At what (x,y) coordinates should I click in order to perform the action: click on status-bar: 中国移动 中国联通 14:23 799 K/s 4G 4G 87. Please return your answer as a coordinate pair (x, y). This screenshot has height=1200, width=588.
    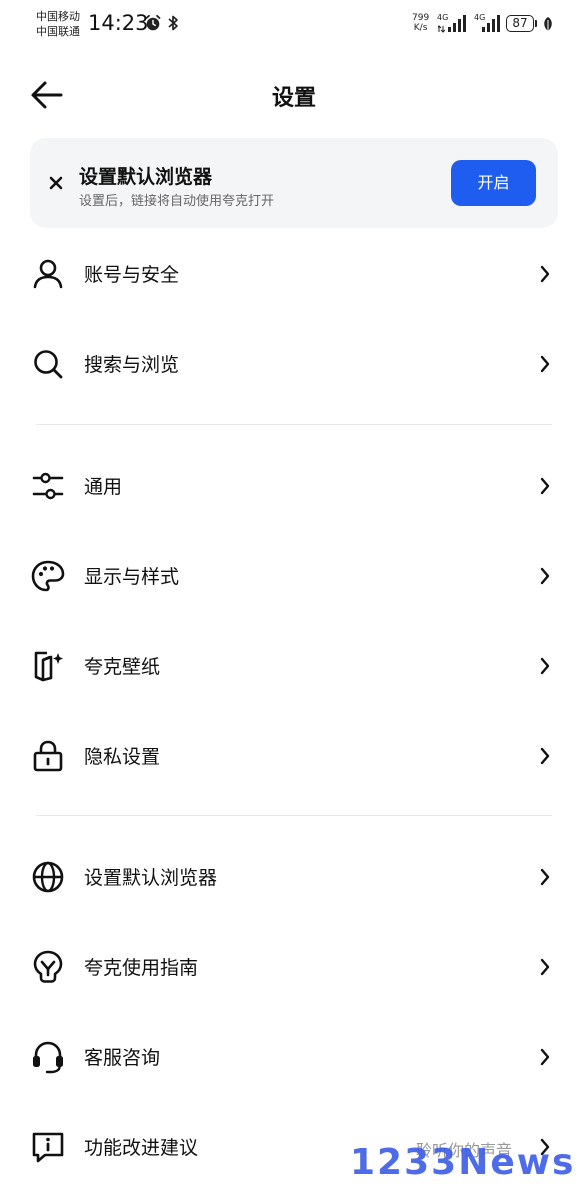
    Looking at the image, I should click on (294, 25).